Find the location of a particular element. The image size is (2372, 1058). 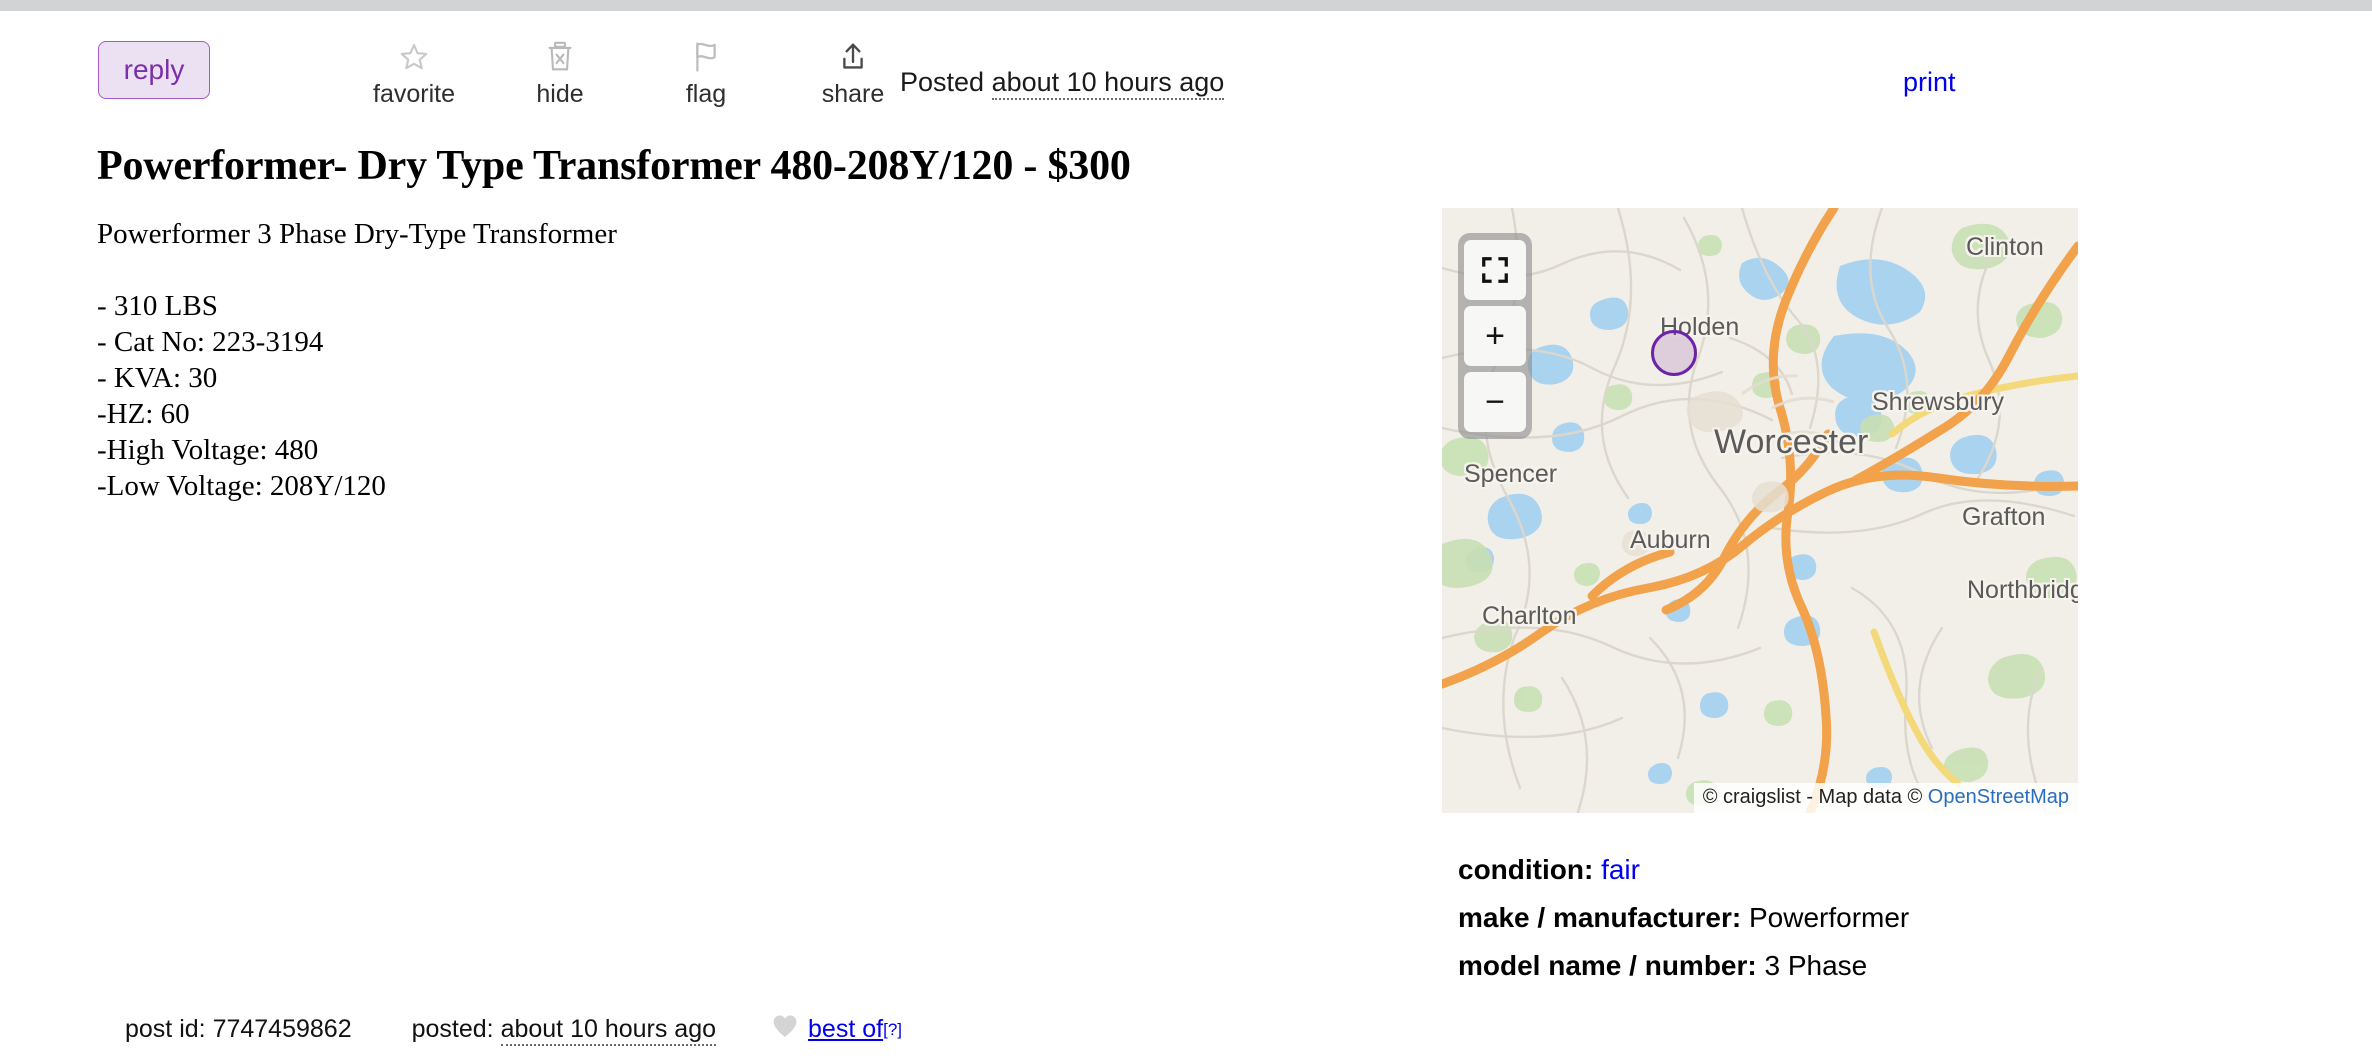

zoom-out-icon: − is located at coordinates (1495, 402).